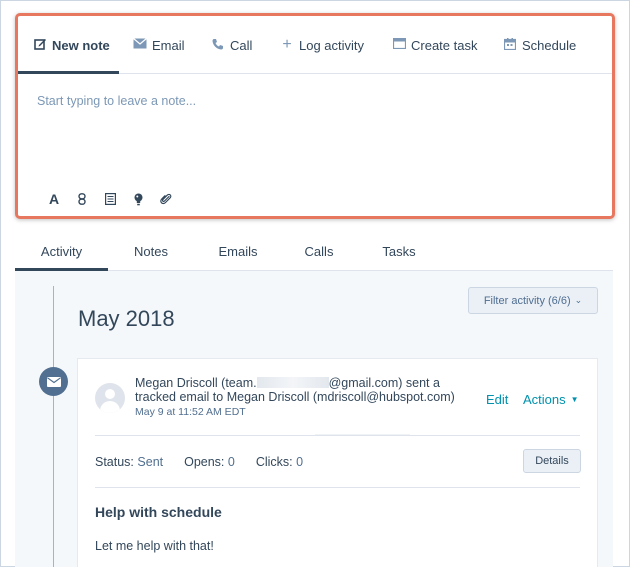 The height and width of the screenshot is (567, 630). Describe the element at coordinates (168, 45) in the screenshot. I see `tab-label: Email` at that location.